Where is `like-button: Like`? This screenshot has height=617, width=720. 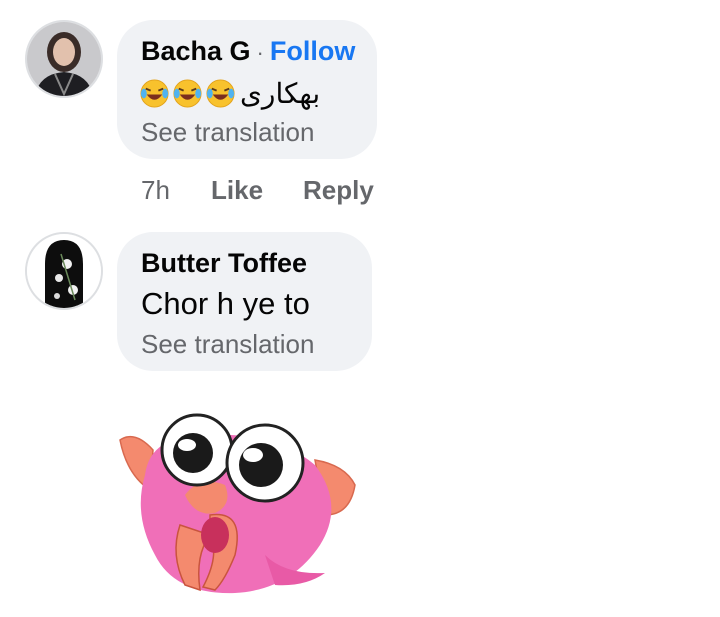 like-button: Like is located at coordinates (237, 190).